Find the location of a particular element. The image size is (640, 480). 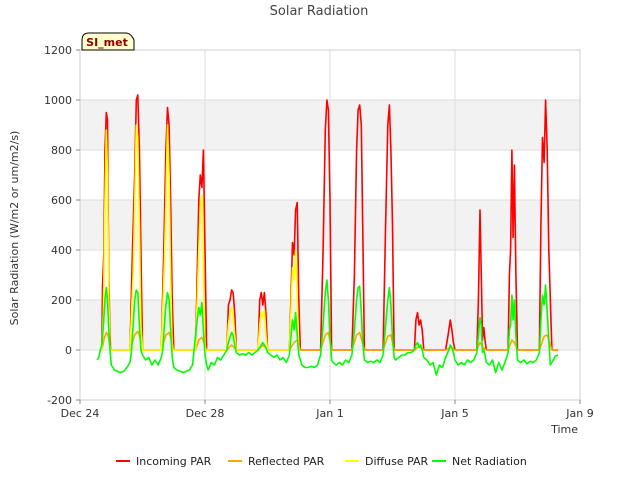

site-badge: SI_met is located at coordinates (108, 41).